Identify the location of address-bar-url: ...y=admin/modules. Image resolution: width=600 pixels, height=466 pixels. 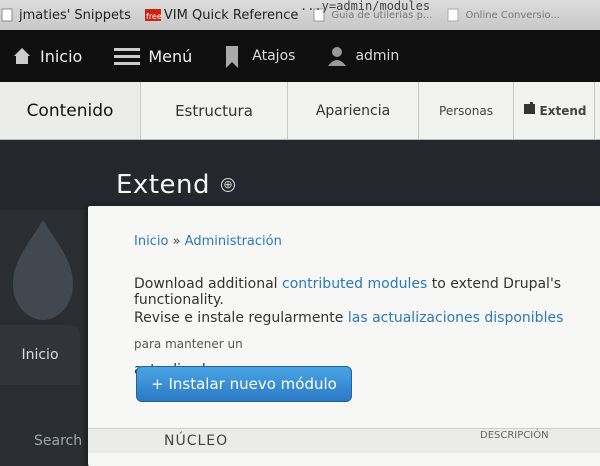
(365, 6).